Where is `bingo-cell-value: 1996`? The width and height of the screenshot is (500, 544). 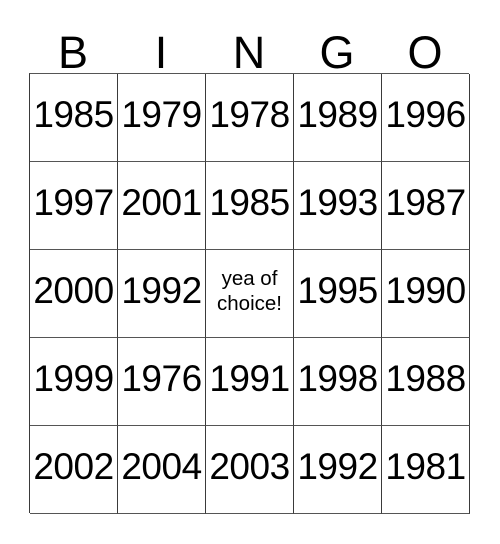
bingo-cell-value: 1996 is located at coordinates (425, 114).